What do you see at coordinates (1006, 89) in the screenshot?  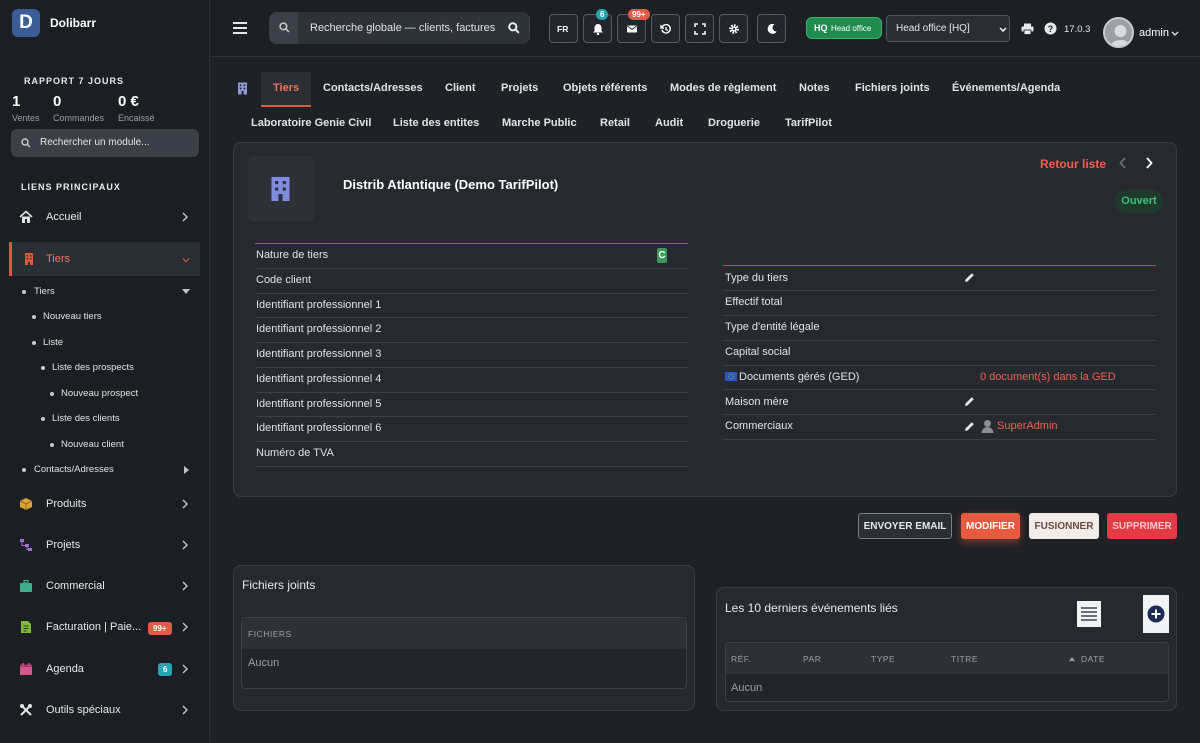 I see `tab-evenements: Événements/Agenda` at bounding box center [1006, 89].